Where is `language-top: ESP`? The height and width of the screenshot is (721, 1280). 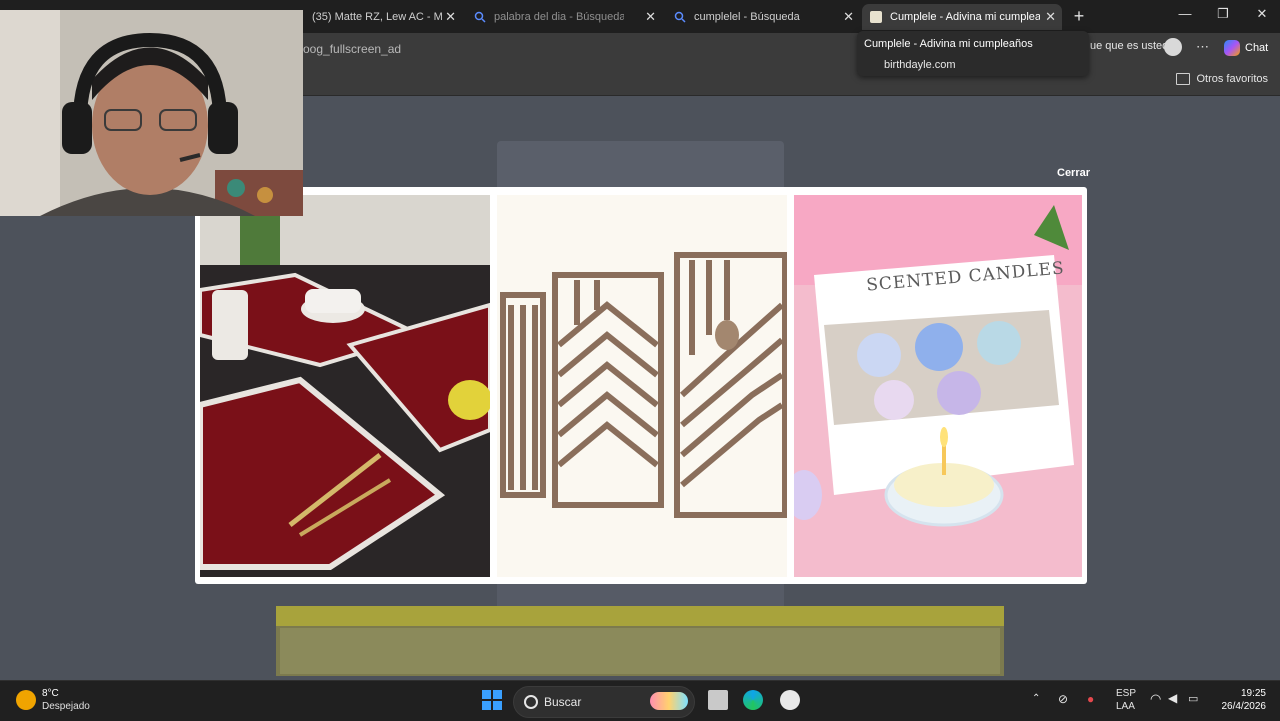
language-top: ESP is located at coordinates (1126, 693).